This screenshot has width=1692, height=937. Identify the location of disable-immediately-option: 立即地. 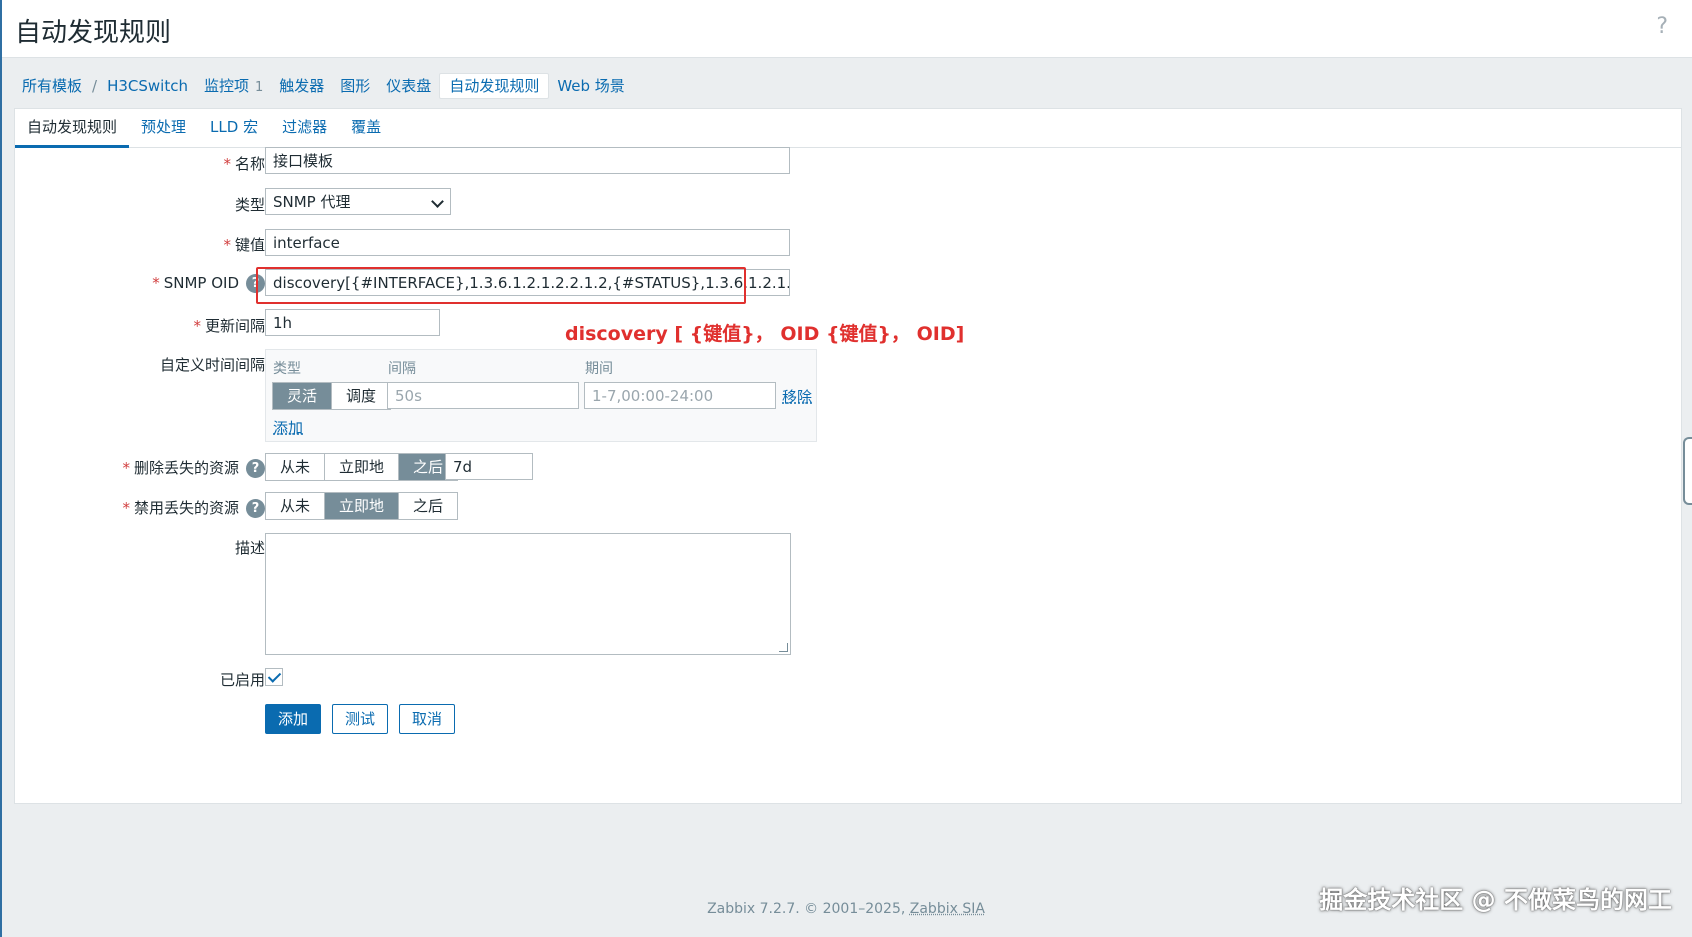
(362, 506).